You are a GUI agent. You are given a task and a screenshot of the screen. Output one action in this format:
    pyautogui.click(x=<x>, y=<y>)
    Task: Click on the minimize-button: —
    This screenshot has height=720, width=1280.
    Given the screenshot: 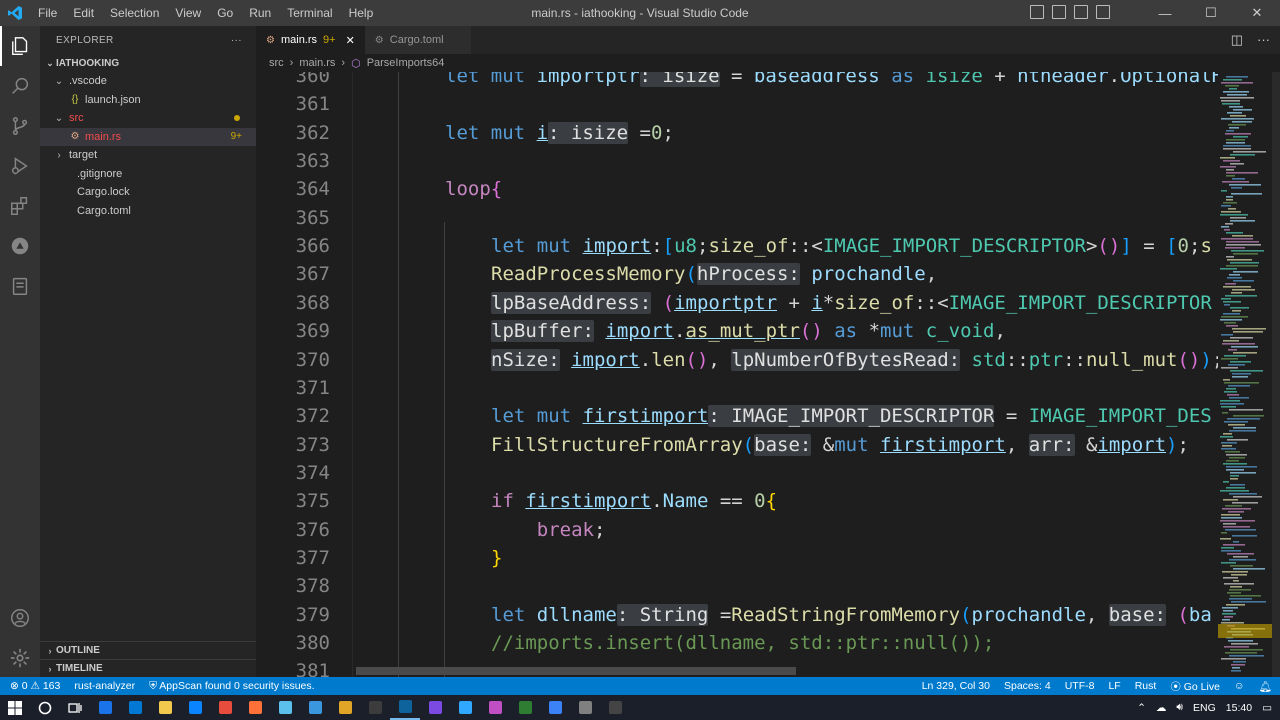 What is the action you would take?
    pyautogui.click(x=1165, y=13)
    